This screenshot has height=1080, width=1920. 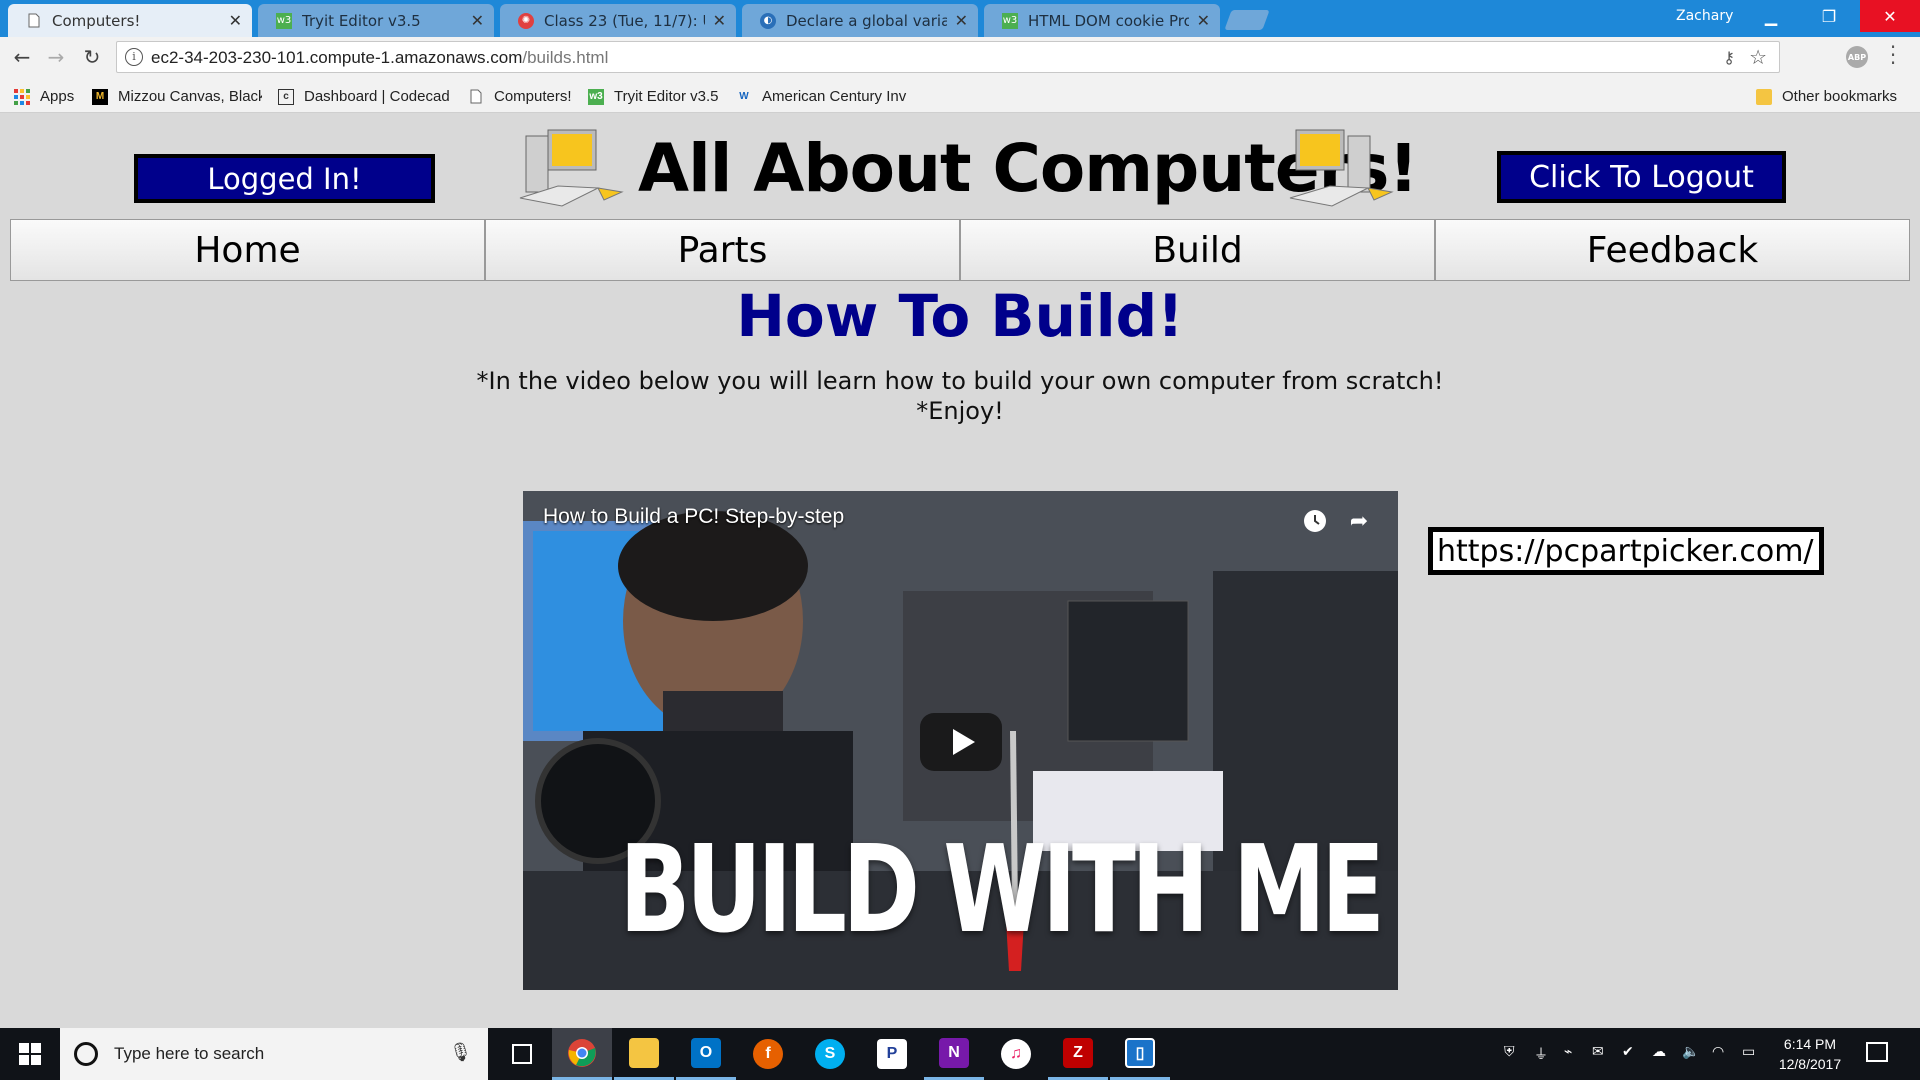 What do you see at coordinates (1758, 57) in the screenshot?
I see `star-icon: ☆` at bounding box center [1758, 57].